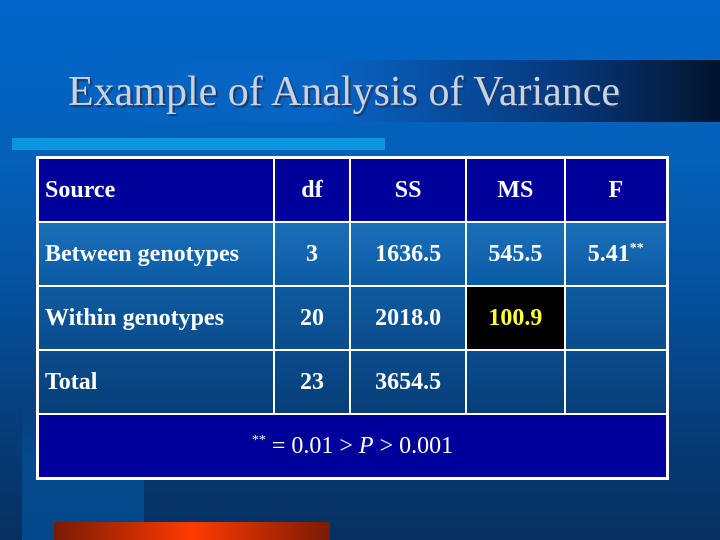 The width and height of the screenshot is (720, 540). Describe the element at coordinates (408, 189) in the screenshot. I see `header-ss: SS` at that location.